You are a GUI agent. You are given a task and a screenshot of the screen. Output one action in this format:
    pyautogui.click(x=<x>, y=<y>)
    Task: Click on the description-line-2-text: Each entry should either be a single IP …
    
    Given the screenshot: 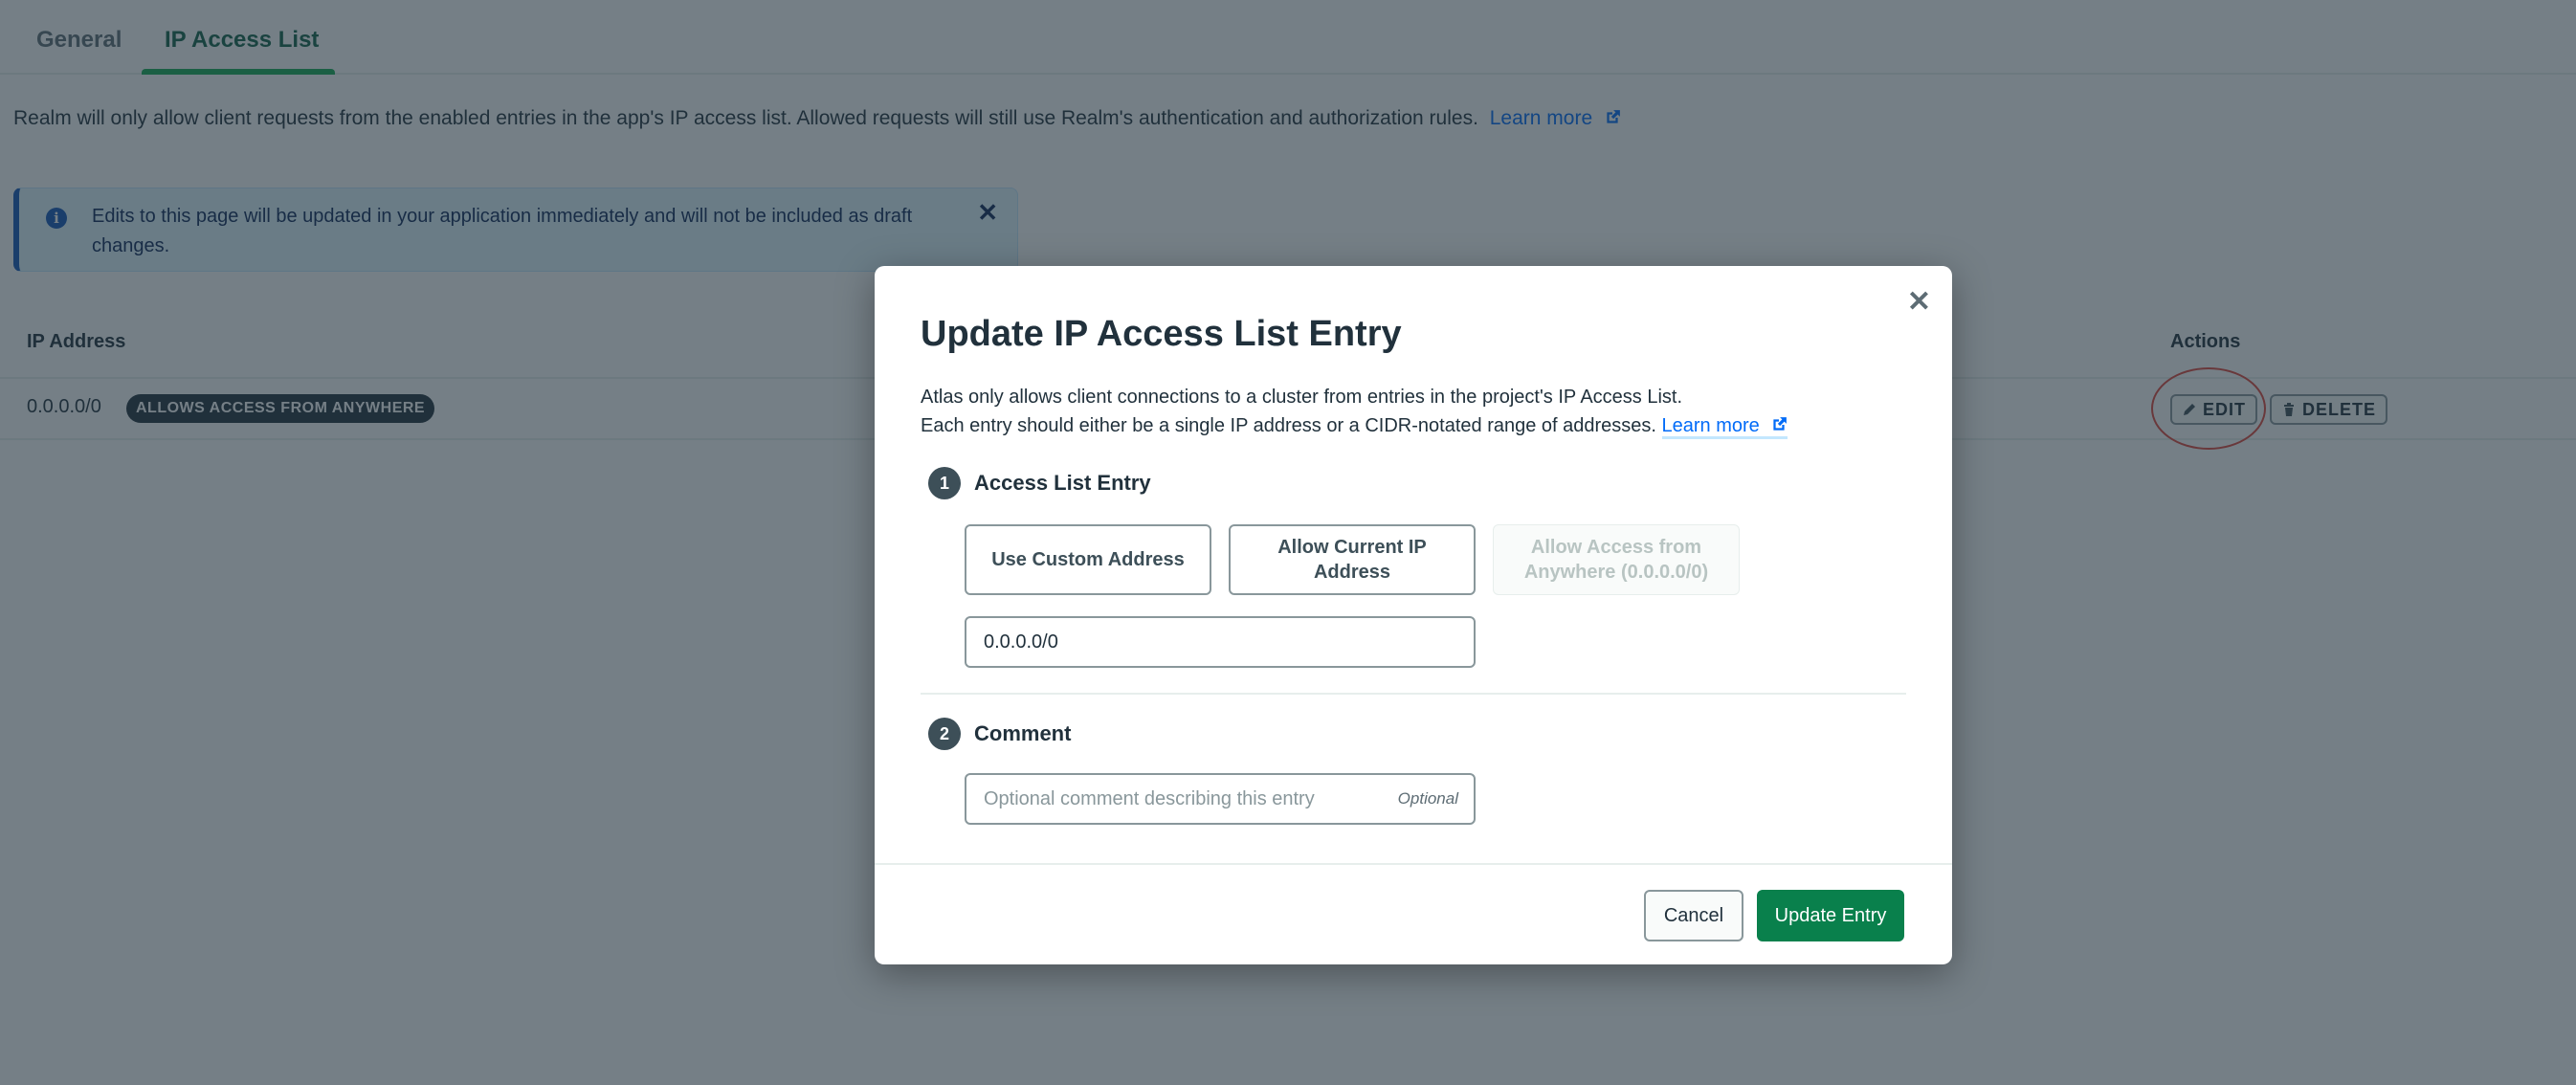 What is the action you would take?
    pyautogui.click(x=1288, y=425)
    